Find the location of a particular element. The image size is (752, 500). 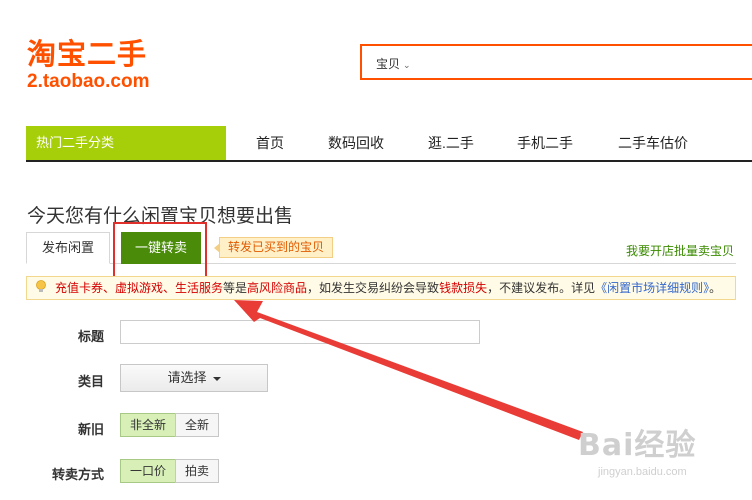

nav-item-home: 首页 is located at coordinates (270, 143).